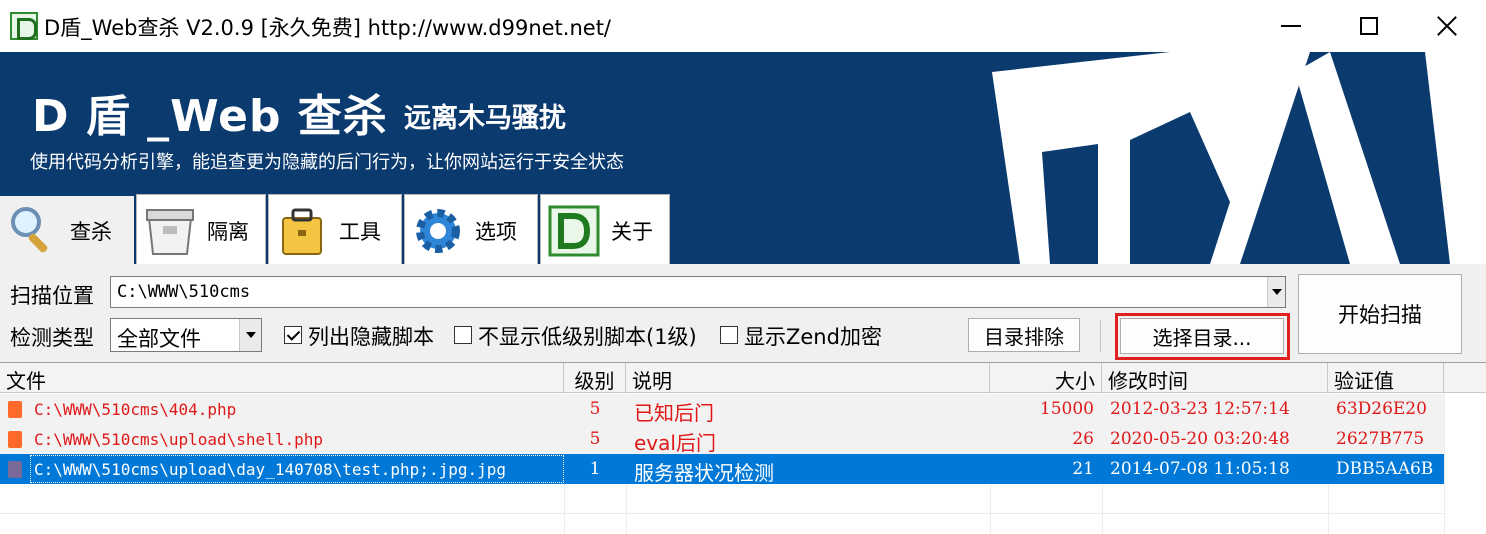  I want to click on exclude-dir-button: 目录排除, so click(1024, 335).